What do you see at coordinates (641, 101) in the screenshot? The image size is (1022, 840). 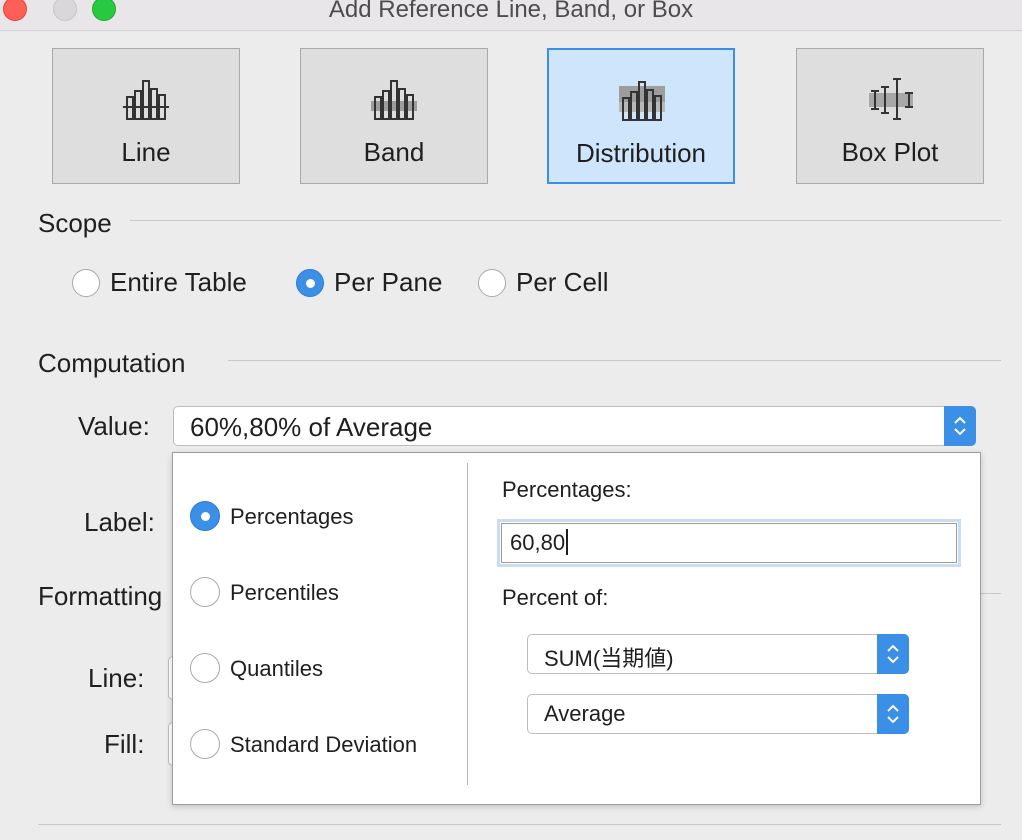 I see `distribution-icon` at bounding box center [641, 101].